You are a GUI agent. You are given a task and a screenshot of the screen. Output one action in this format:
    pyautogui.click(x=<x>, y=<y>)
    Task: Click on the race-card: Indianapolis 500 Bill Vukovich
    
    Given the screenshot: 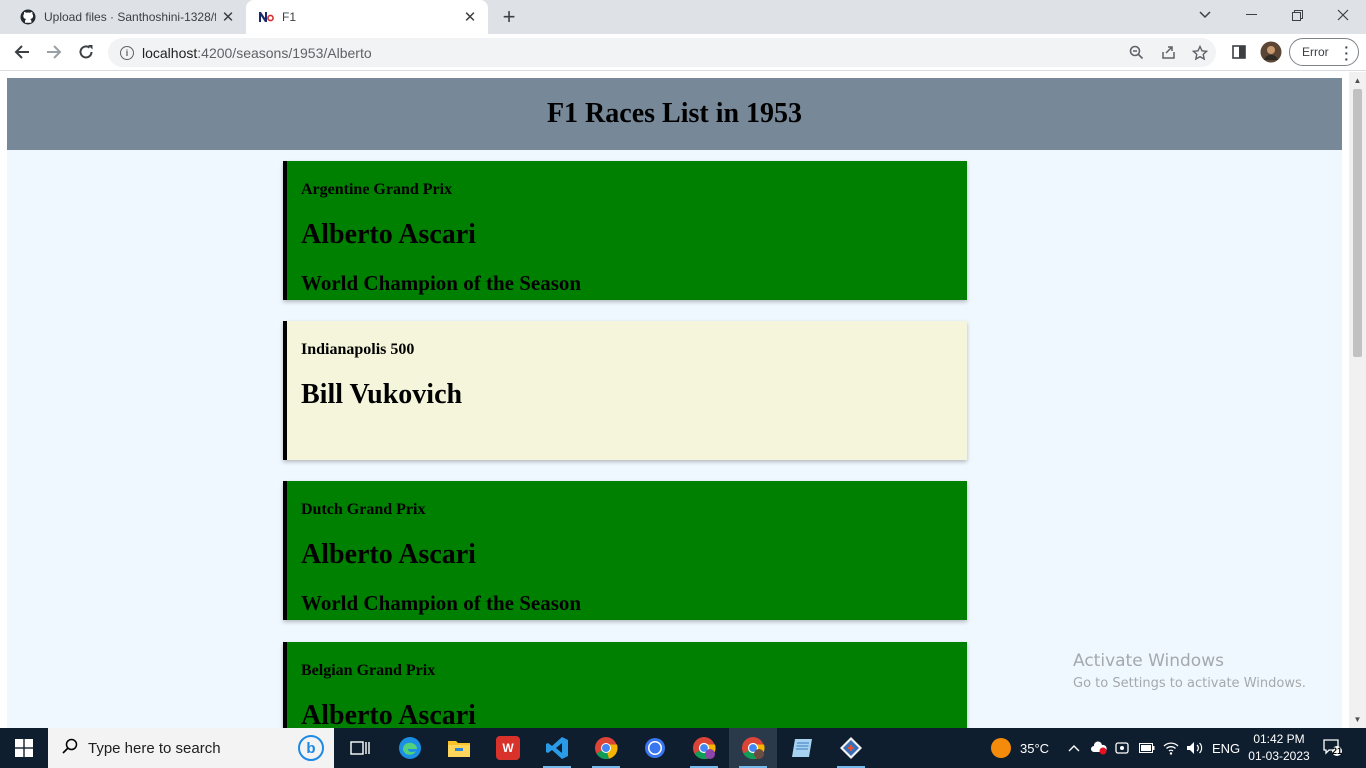 What is the action you would take?
    pyautogui.click(x=625, y=390)
    